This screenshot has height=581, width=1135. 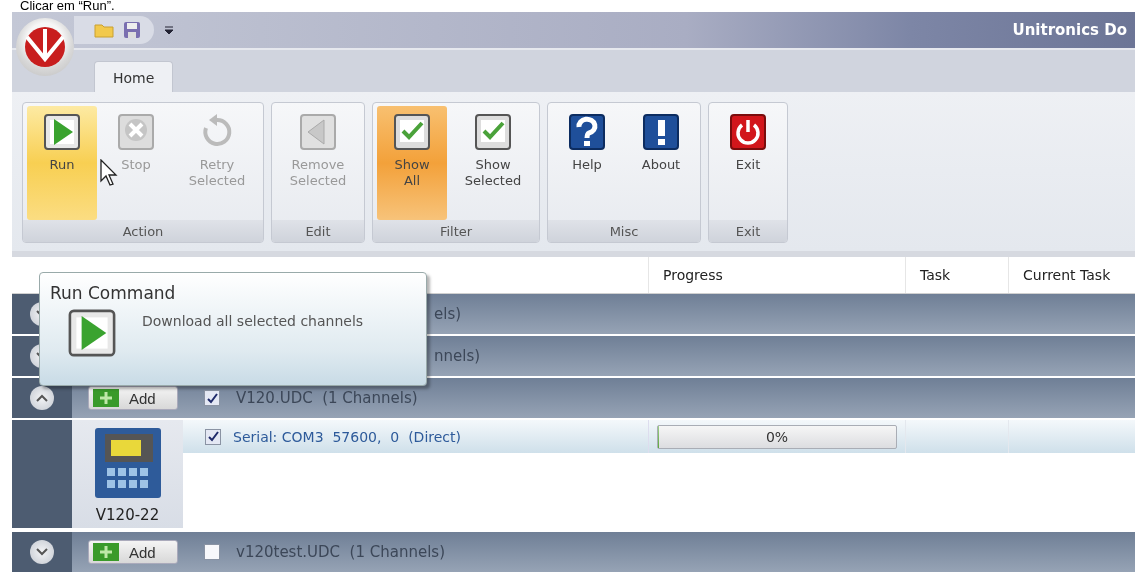 What do you see at coordinates (1069, 30) in the screenshot?
I see `window-title: Unitronics Do` at bounding box center [1069, 30].